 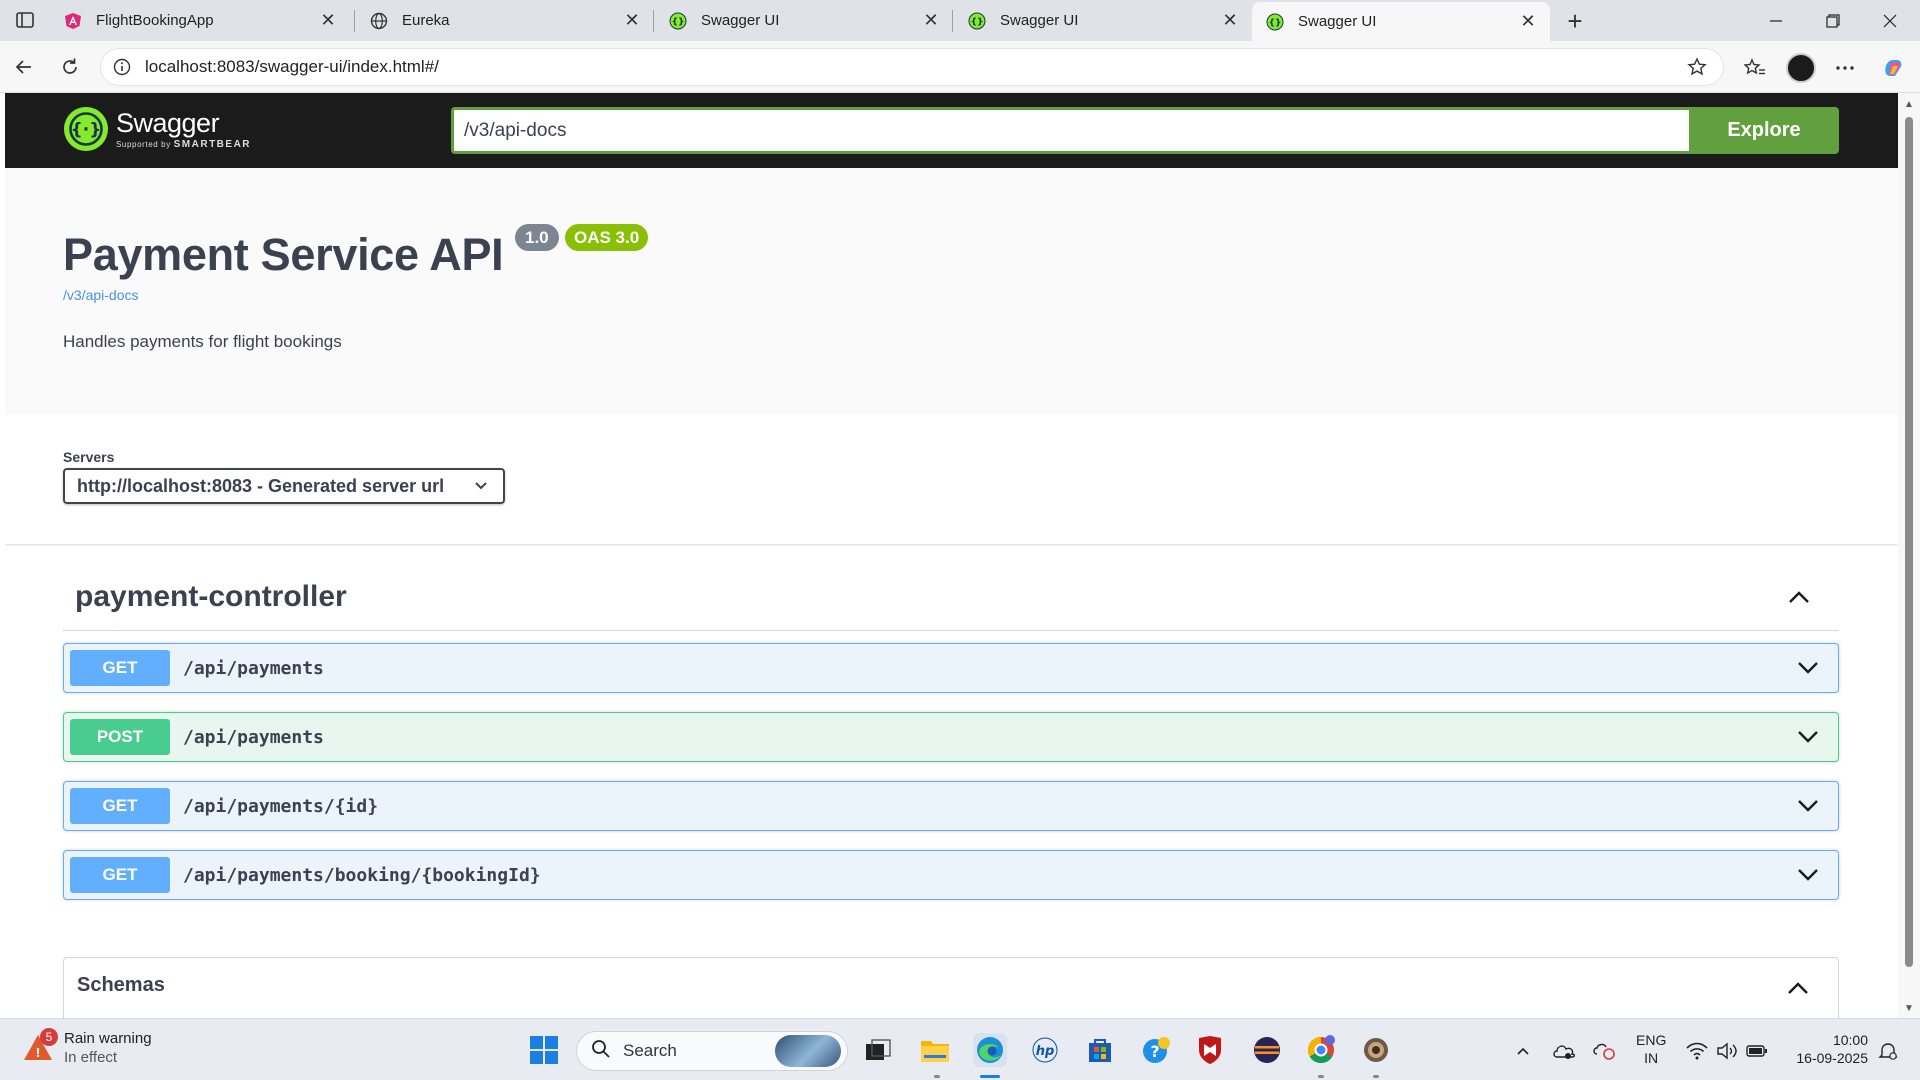 What do you see at coordinates (1604, 1051) in the screenshot?
I see `sync-icon` at bounding box center [1604, 1051].